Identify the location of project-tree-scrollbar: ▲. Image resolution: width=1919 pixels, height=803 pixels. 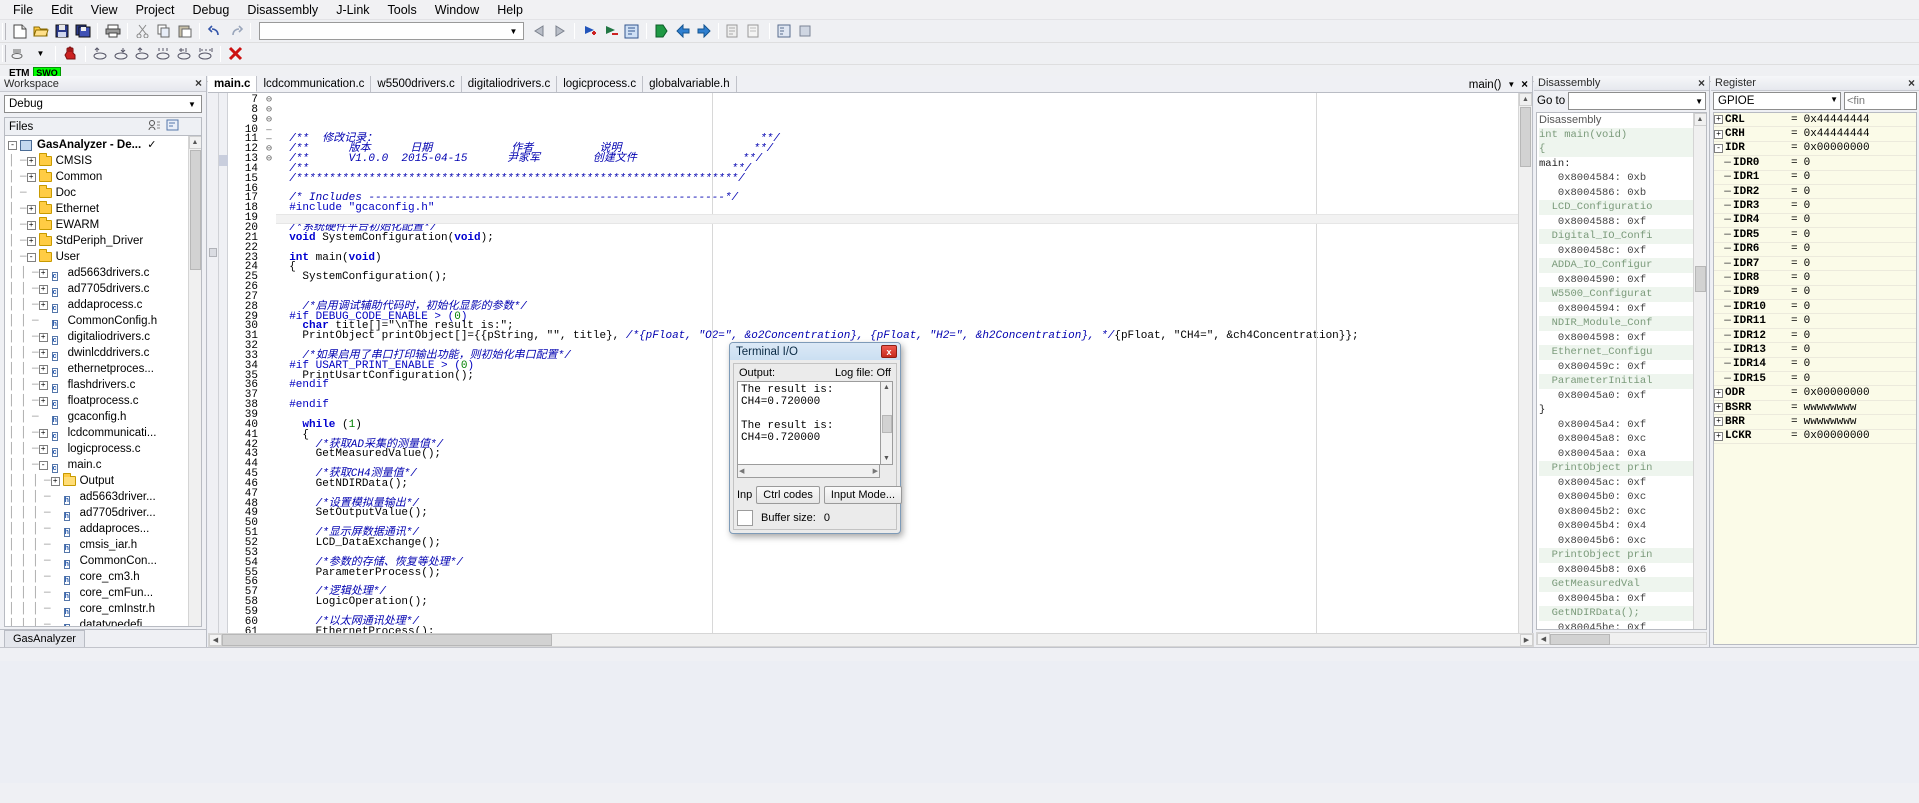
(194, 381).